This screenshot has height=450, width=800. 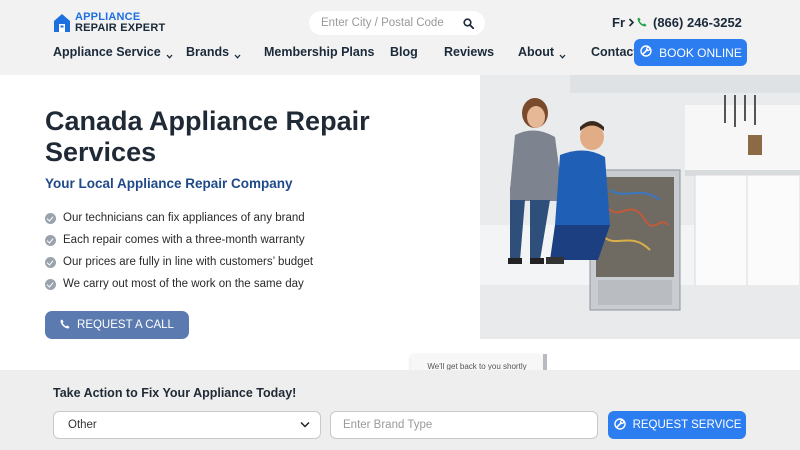 I want to click on page-title: Canada Appliance Repair Services, so click(x=207, y=136).